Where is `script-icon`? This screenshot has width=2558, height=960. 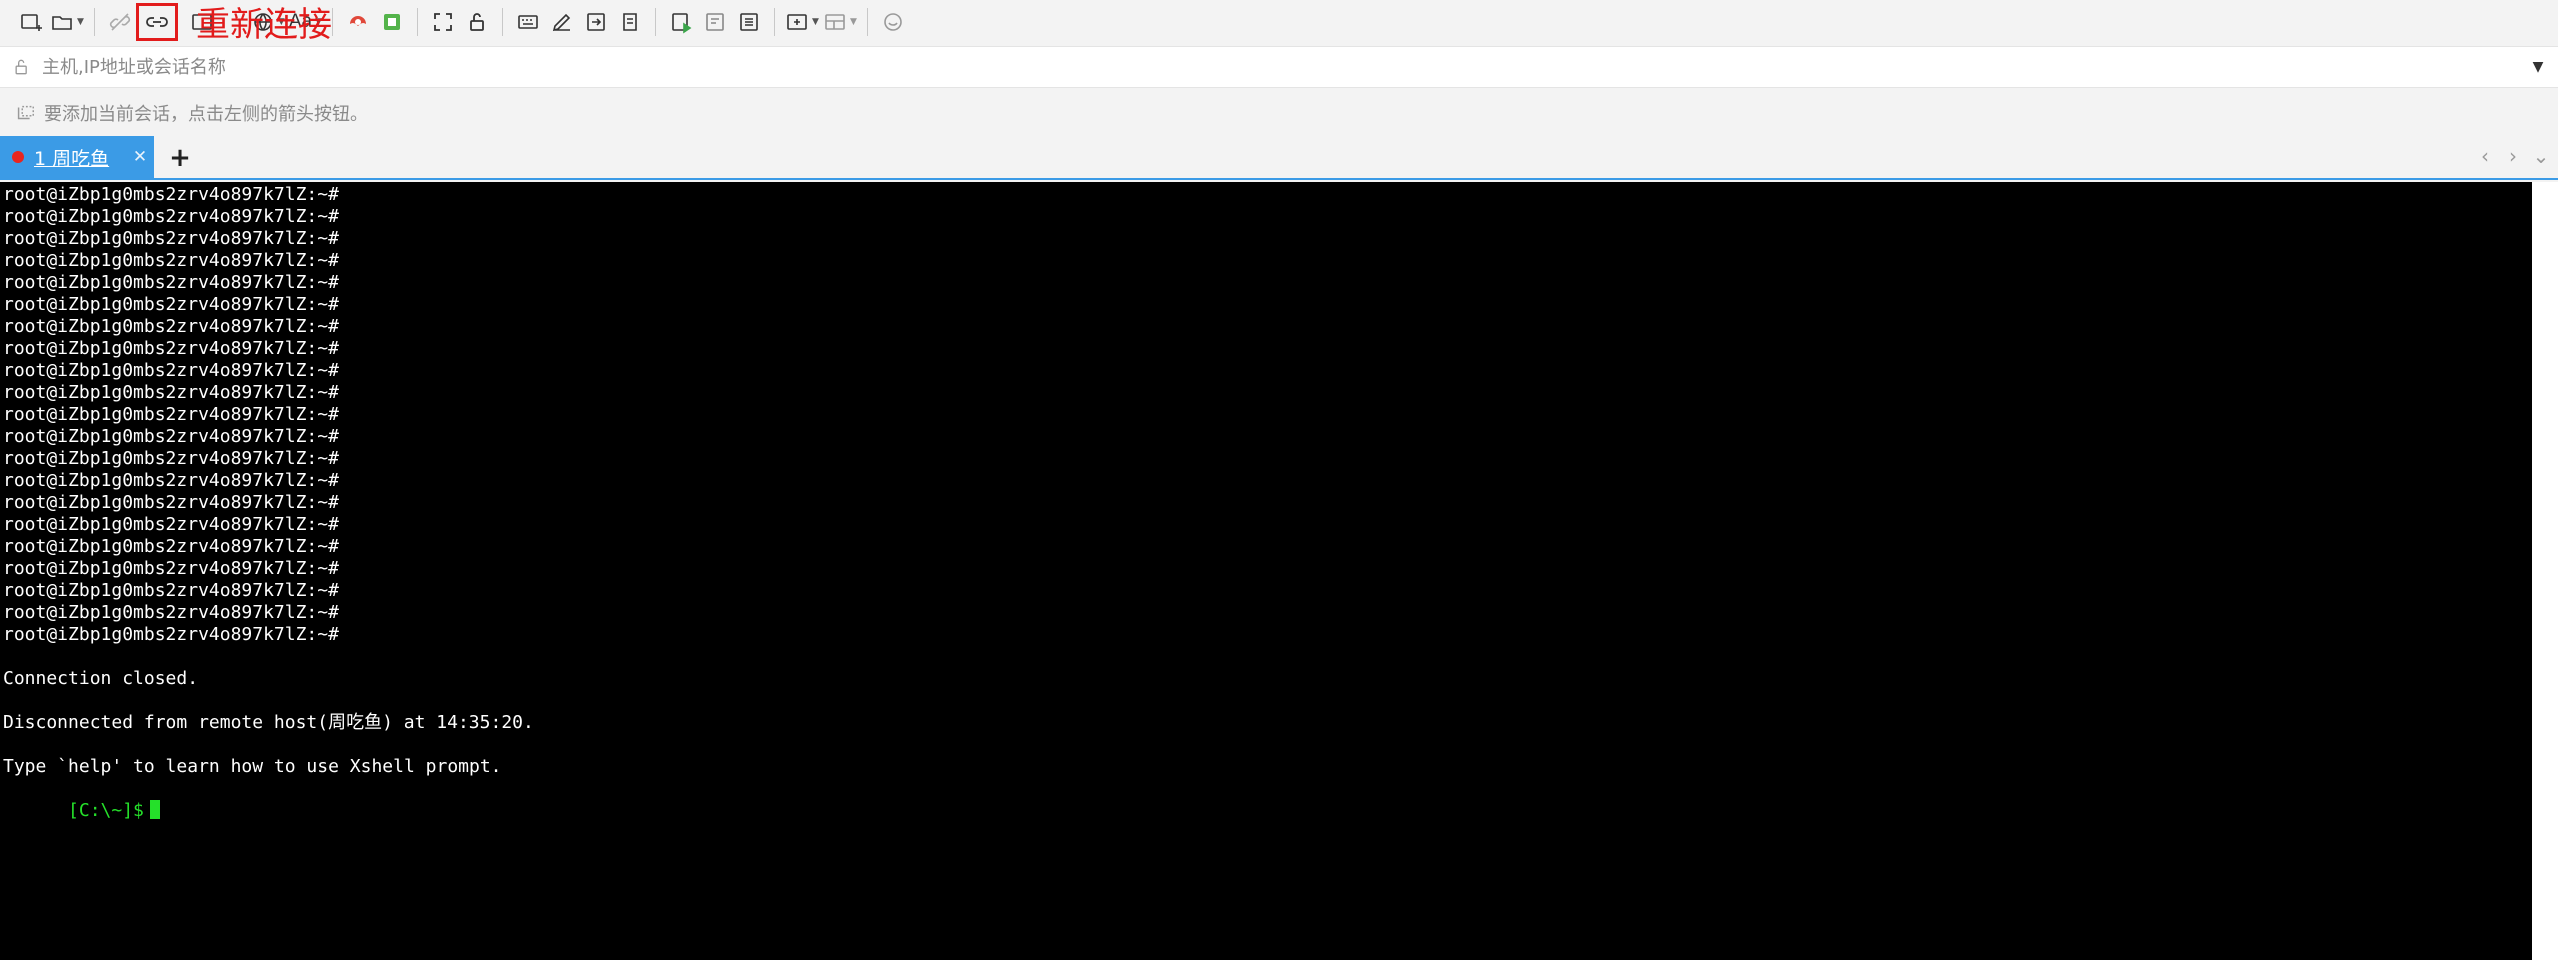 script-icon is located at coordinates (561, 22).